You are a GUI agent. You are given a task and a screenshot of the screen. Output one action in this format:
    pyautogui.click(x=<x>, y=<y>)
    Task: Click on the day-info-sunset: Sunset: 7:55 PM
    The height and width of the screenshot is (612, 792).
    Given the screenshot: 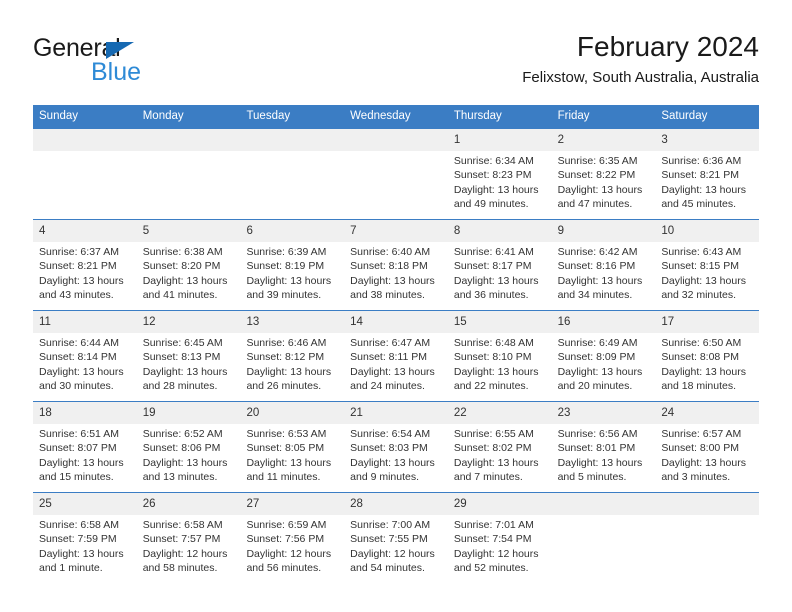 What is the action you would take?
    pyautogui.click(x=389, y=539)
    